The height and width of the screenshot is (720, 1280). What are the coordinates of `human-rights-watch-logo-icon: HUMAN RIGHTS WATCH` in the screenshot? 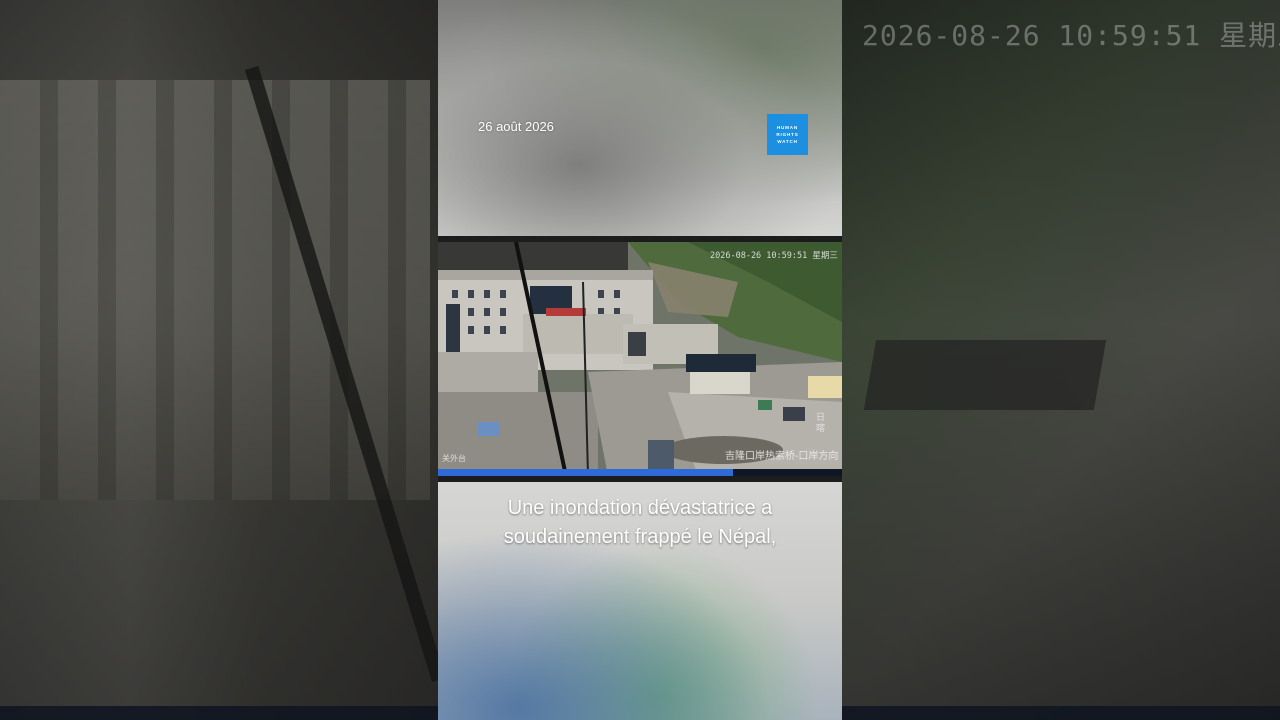 It's located at (787, 134).